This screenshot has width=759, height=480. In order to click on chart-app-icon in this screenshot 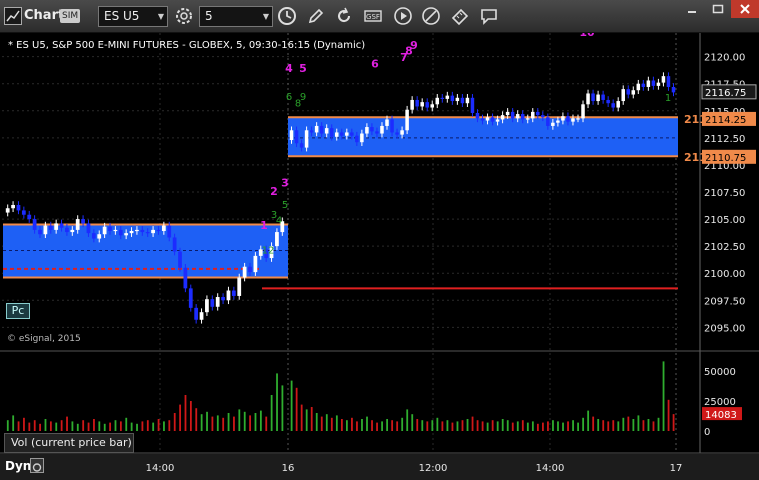, I will do `click(13, 16)`.